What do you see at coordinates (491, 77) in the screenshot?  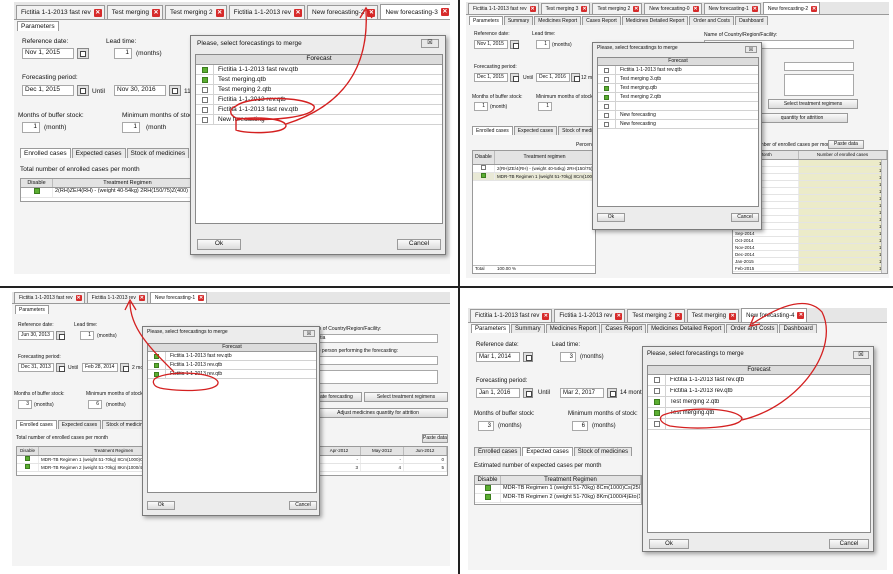 I see `period-from-field: Dec 1, 2015` at bounding box center [491, 77].